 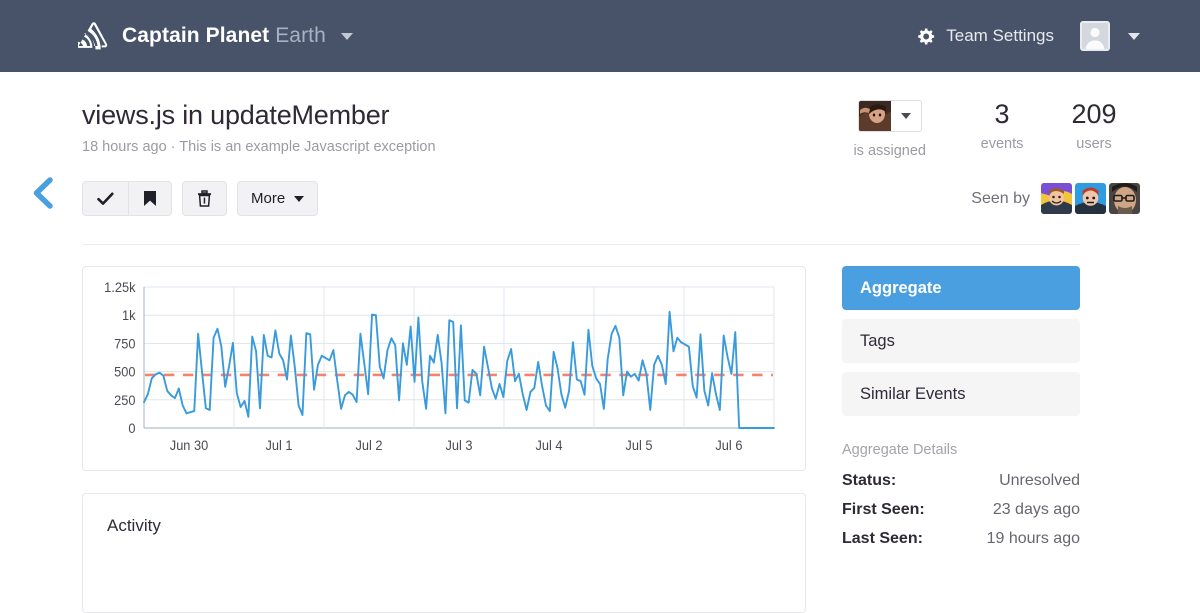 I want to click on bookmark-button, so click(x=150, y=198).